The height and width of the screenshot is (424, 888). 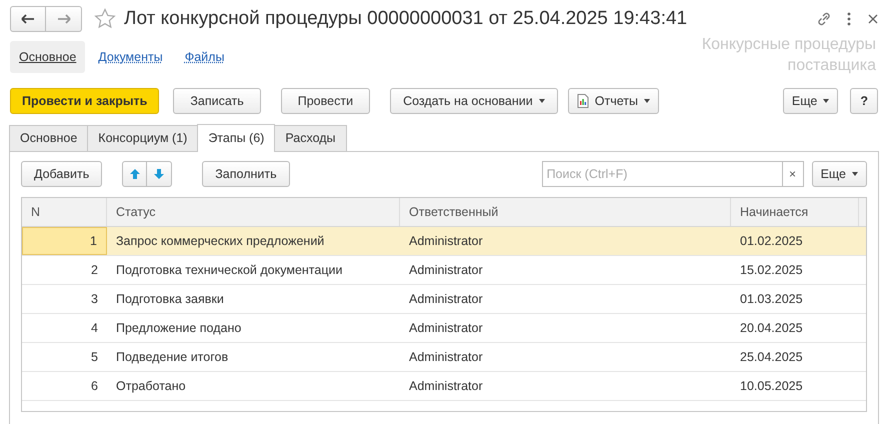 What do you see at coordinates (217, 101) in the screenshot?
I see `action-button: Записать` at bounding box center [217, 101].